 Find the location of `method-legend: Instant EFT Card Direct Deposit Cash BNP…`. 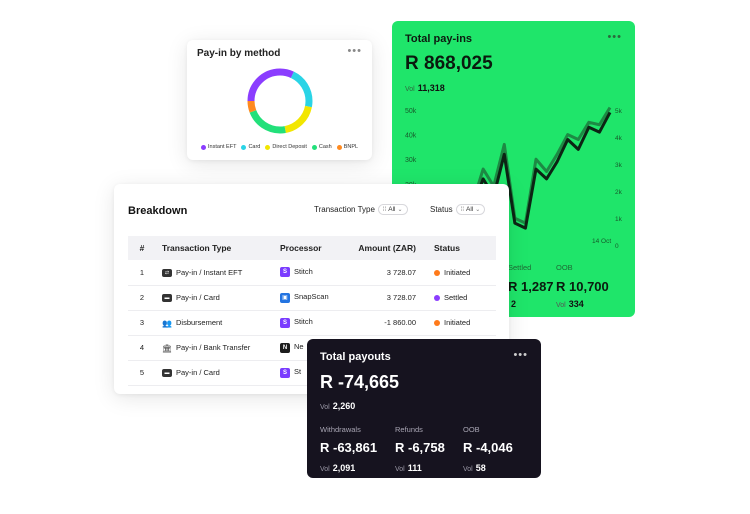

method-legend: Instant EFT Card Direct Deposit Cash BNP… is located at coordinates (279, 147).